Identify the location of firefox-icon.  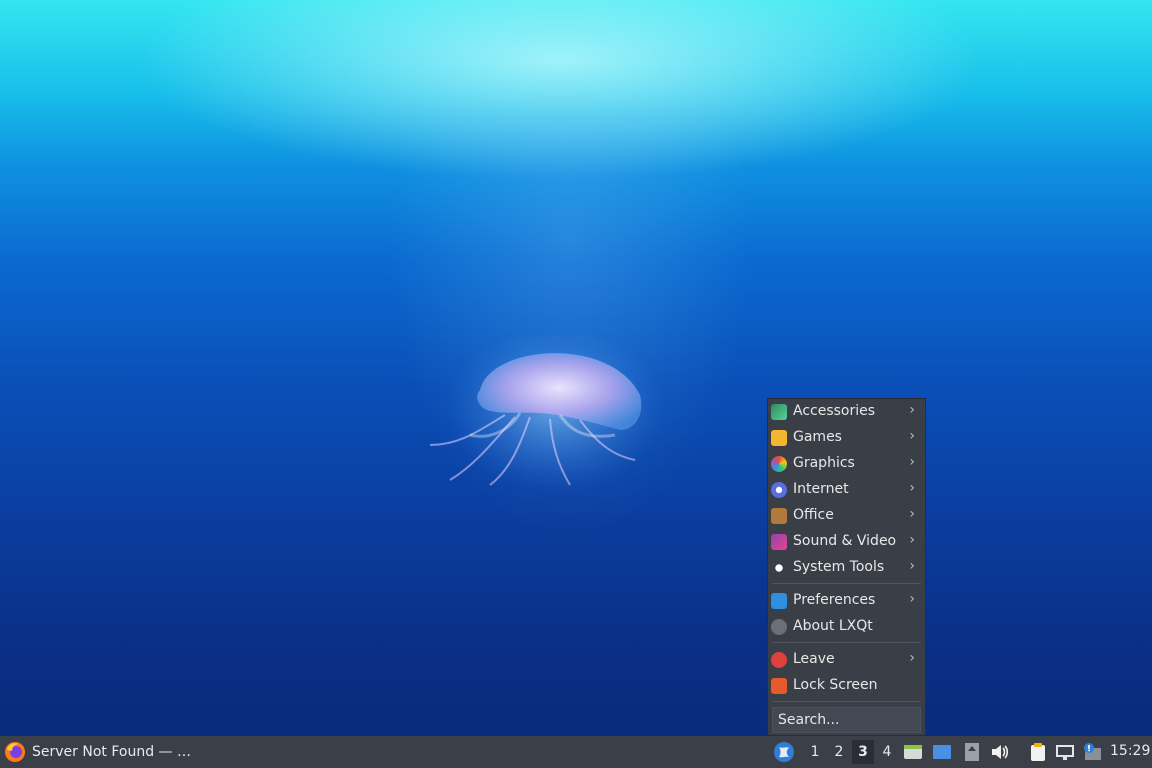
(15, 752).